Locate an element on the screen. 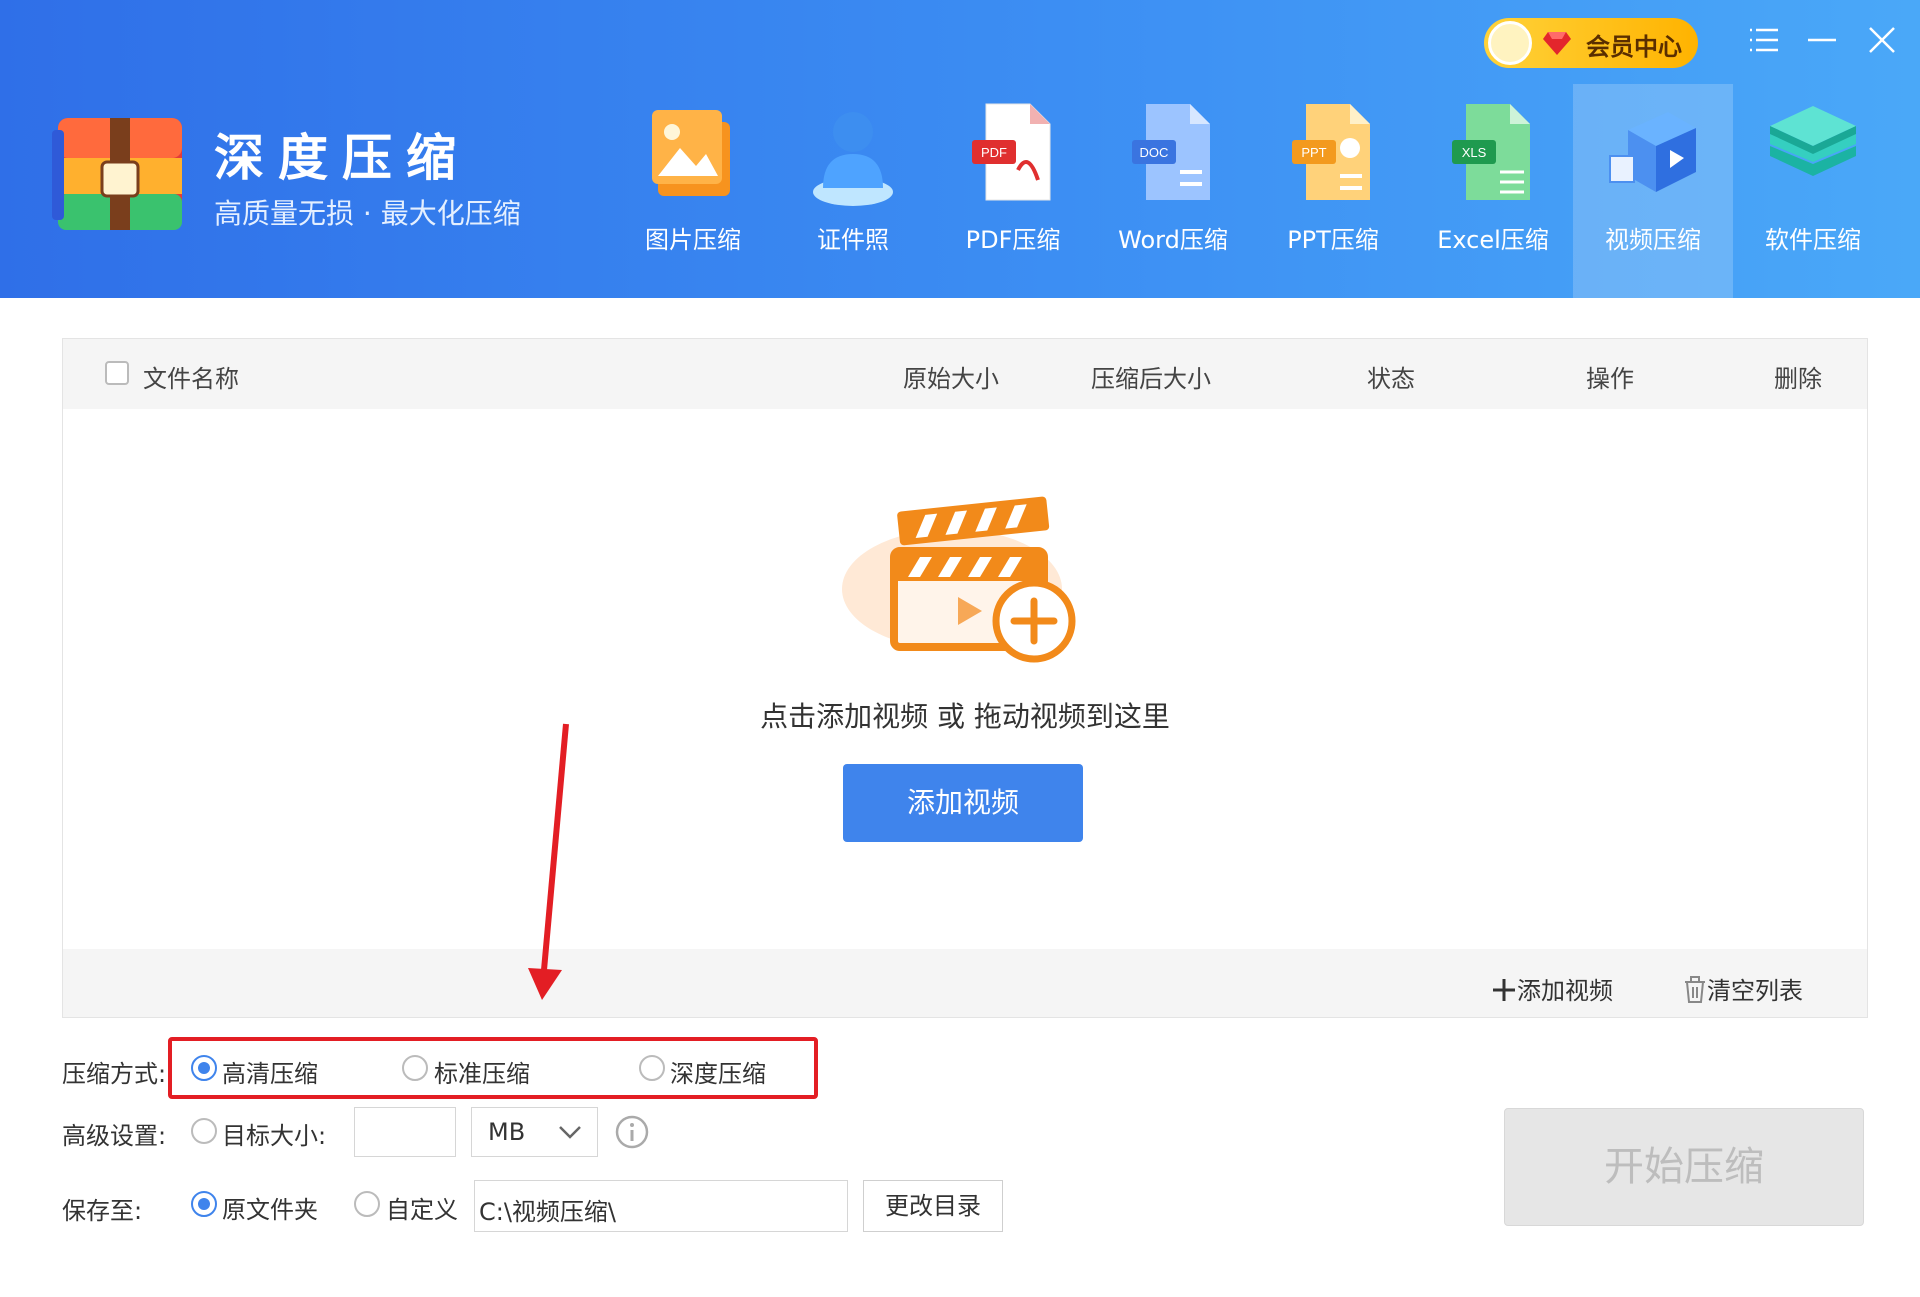 The width and height of the screenshot is (1920, 1297). footer-clear-list-label: 清空列表 is located at coordinates (1755, 991).